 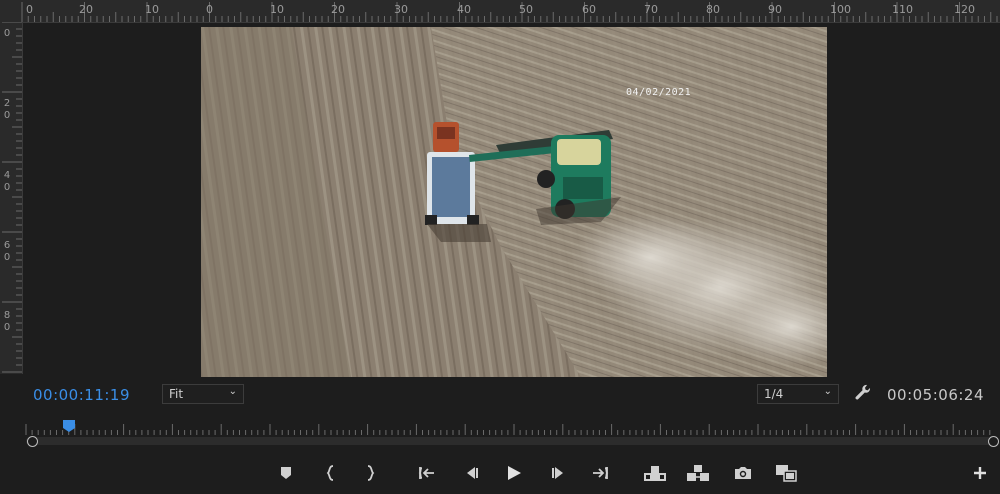 What do you see at coordinates (32, 441) in the screenshot?
I see `scrollbar-start-handle` at bounding box center [32, 441].